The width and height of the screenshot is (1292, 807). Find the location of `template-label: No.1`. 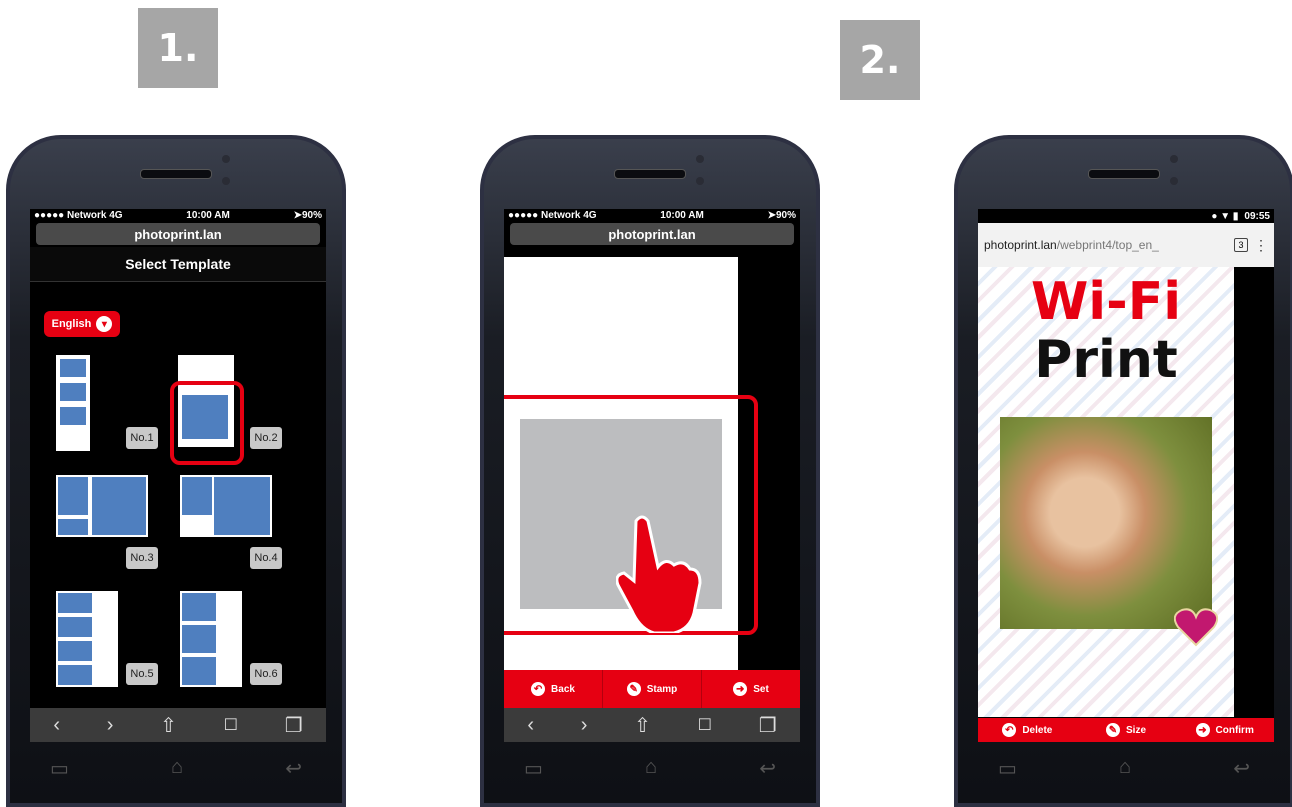

template-label: No.1 is located at coordinates (142, 438).